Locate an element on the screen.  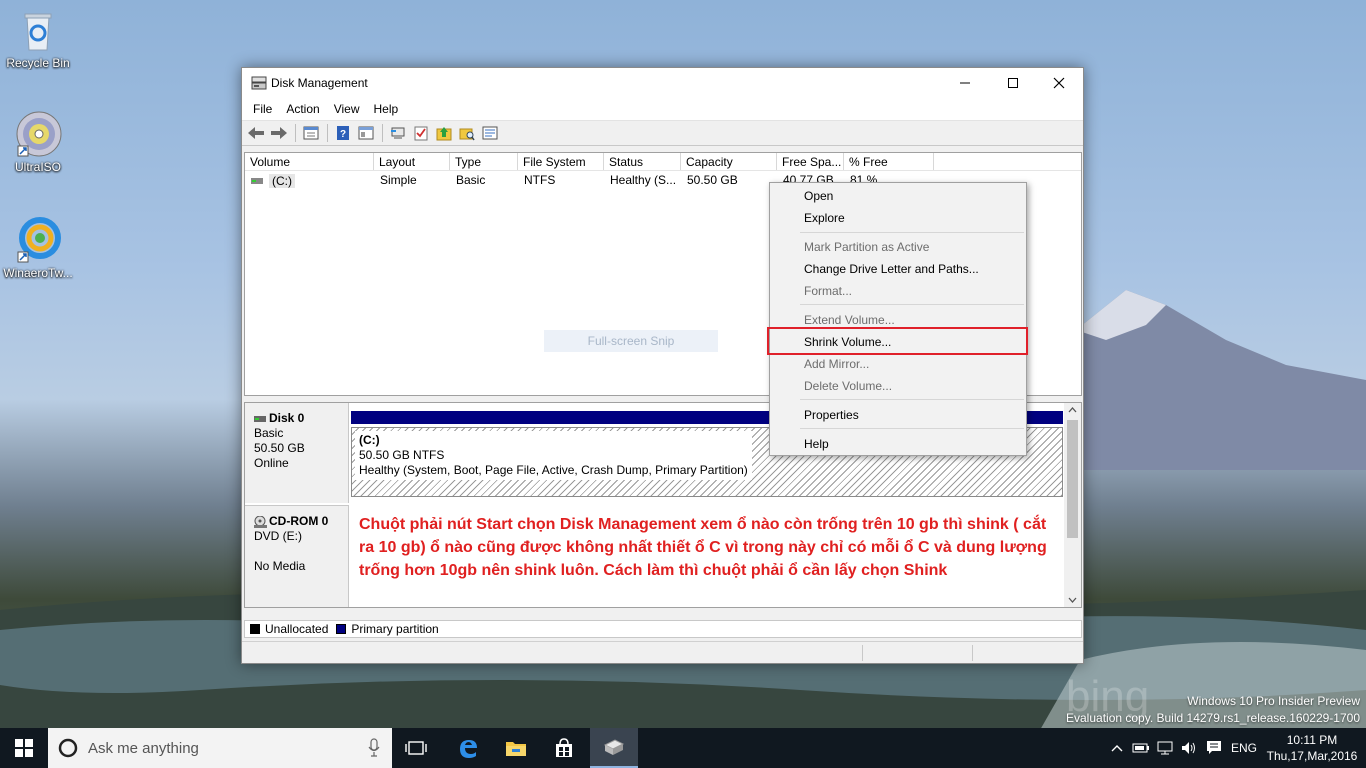
col-type: Type is located at coordinates (484, 161).